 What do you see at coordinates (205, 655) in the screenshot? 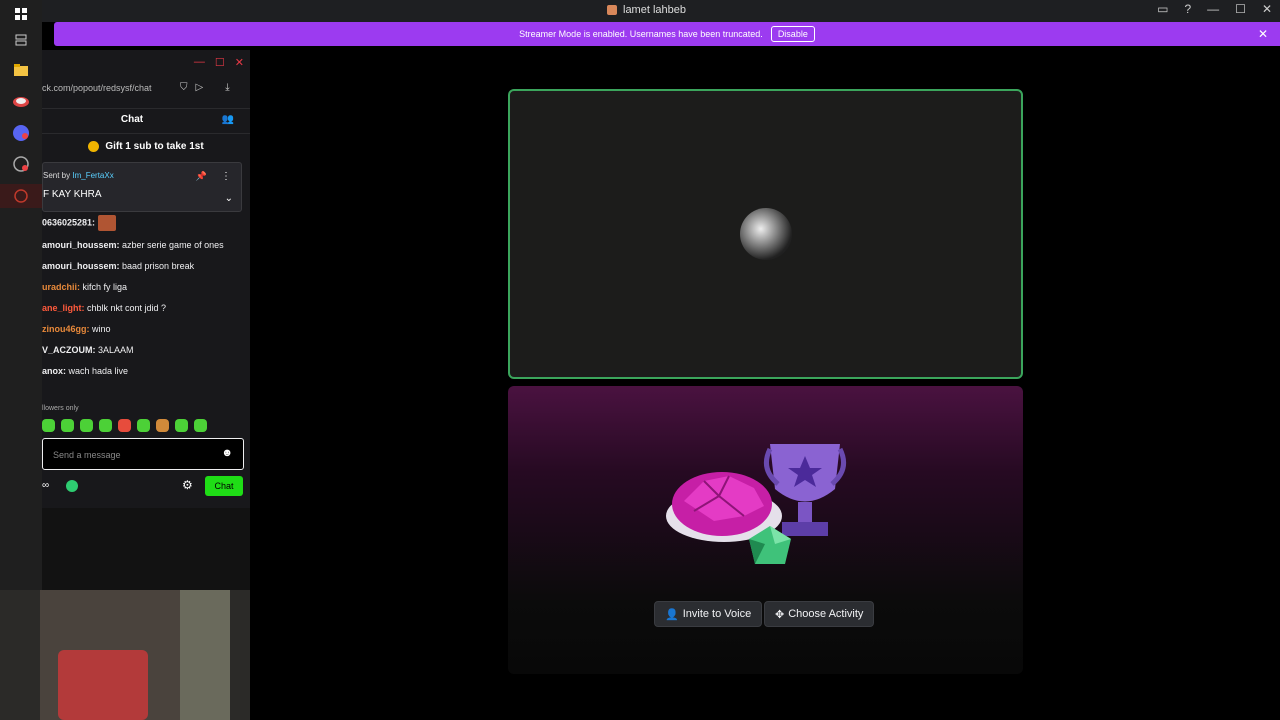
I see `webcam-door` at bounding box center [205, 655].